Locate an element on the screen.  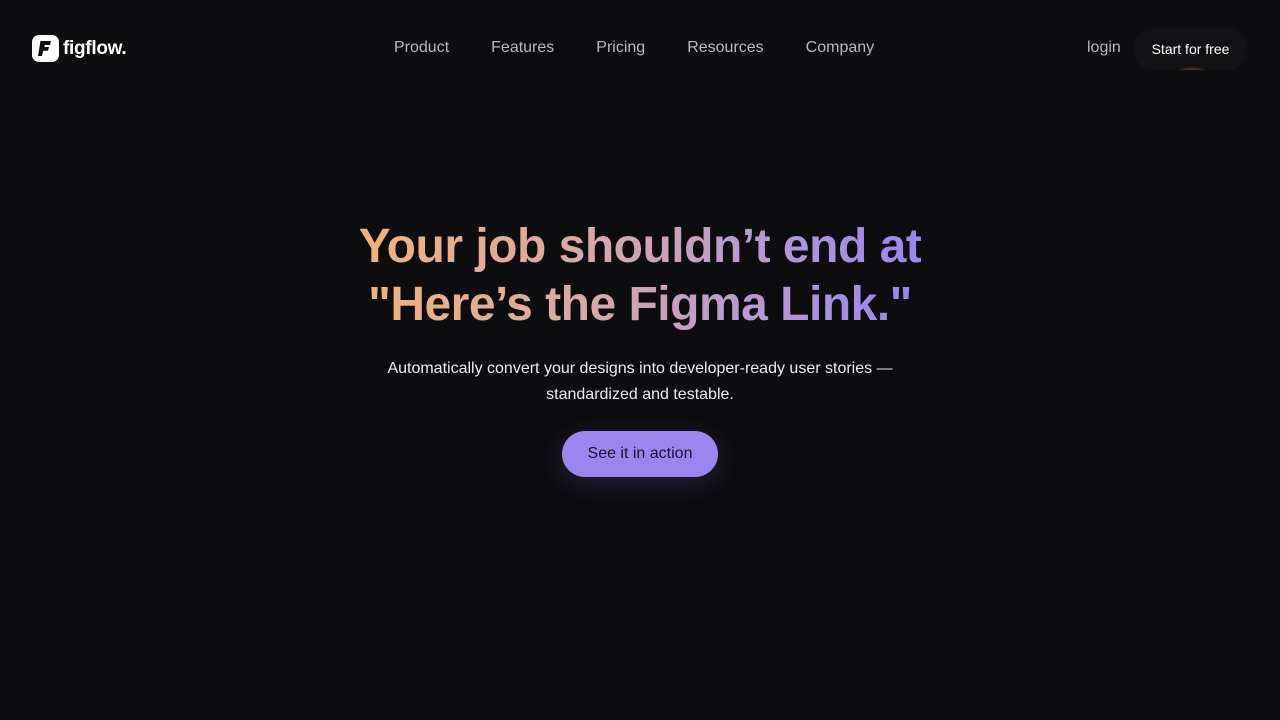
hero-subtitle-line-2: standardized and testable. is located at coordinates (640, 394).